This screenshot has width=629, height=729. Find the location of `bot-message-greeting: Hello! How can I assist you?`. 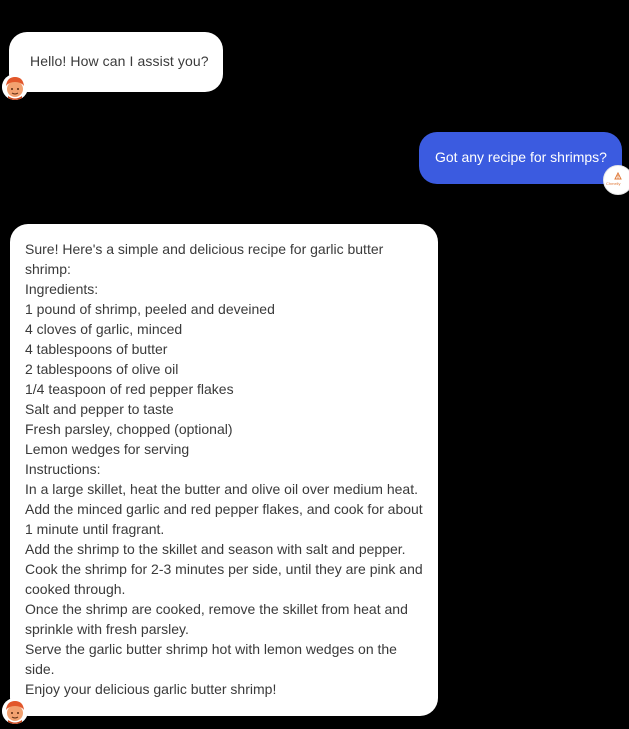

bot-message-greeting: Hello! How can I assist you? is located at coordinates (116, 62).